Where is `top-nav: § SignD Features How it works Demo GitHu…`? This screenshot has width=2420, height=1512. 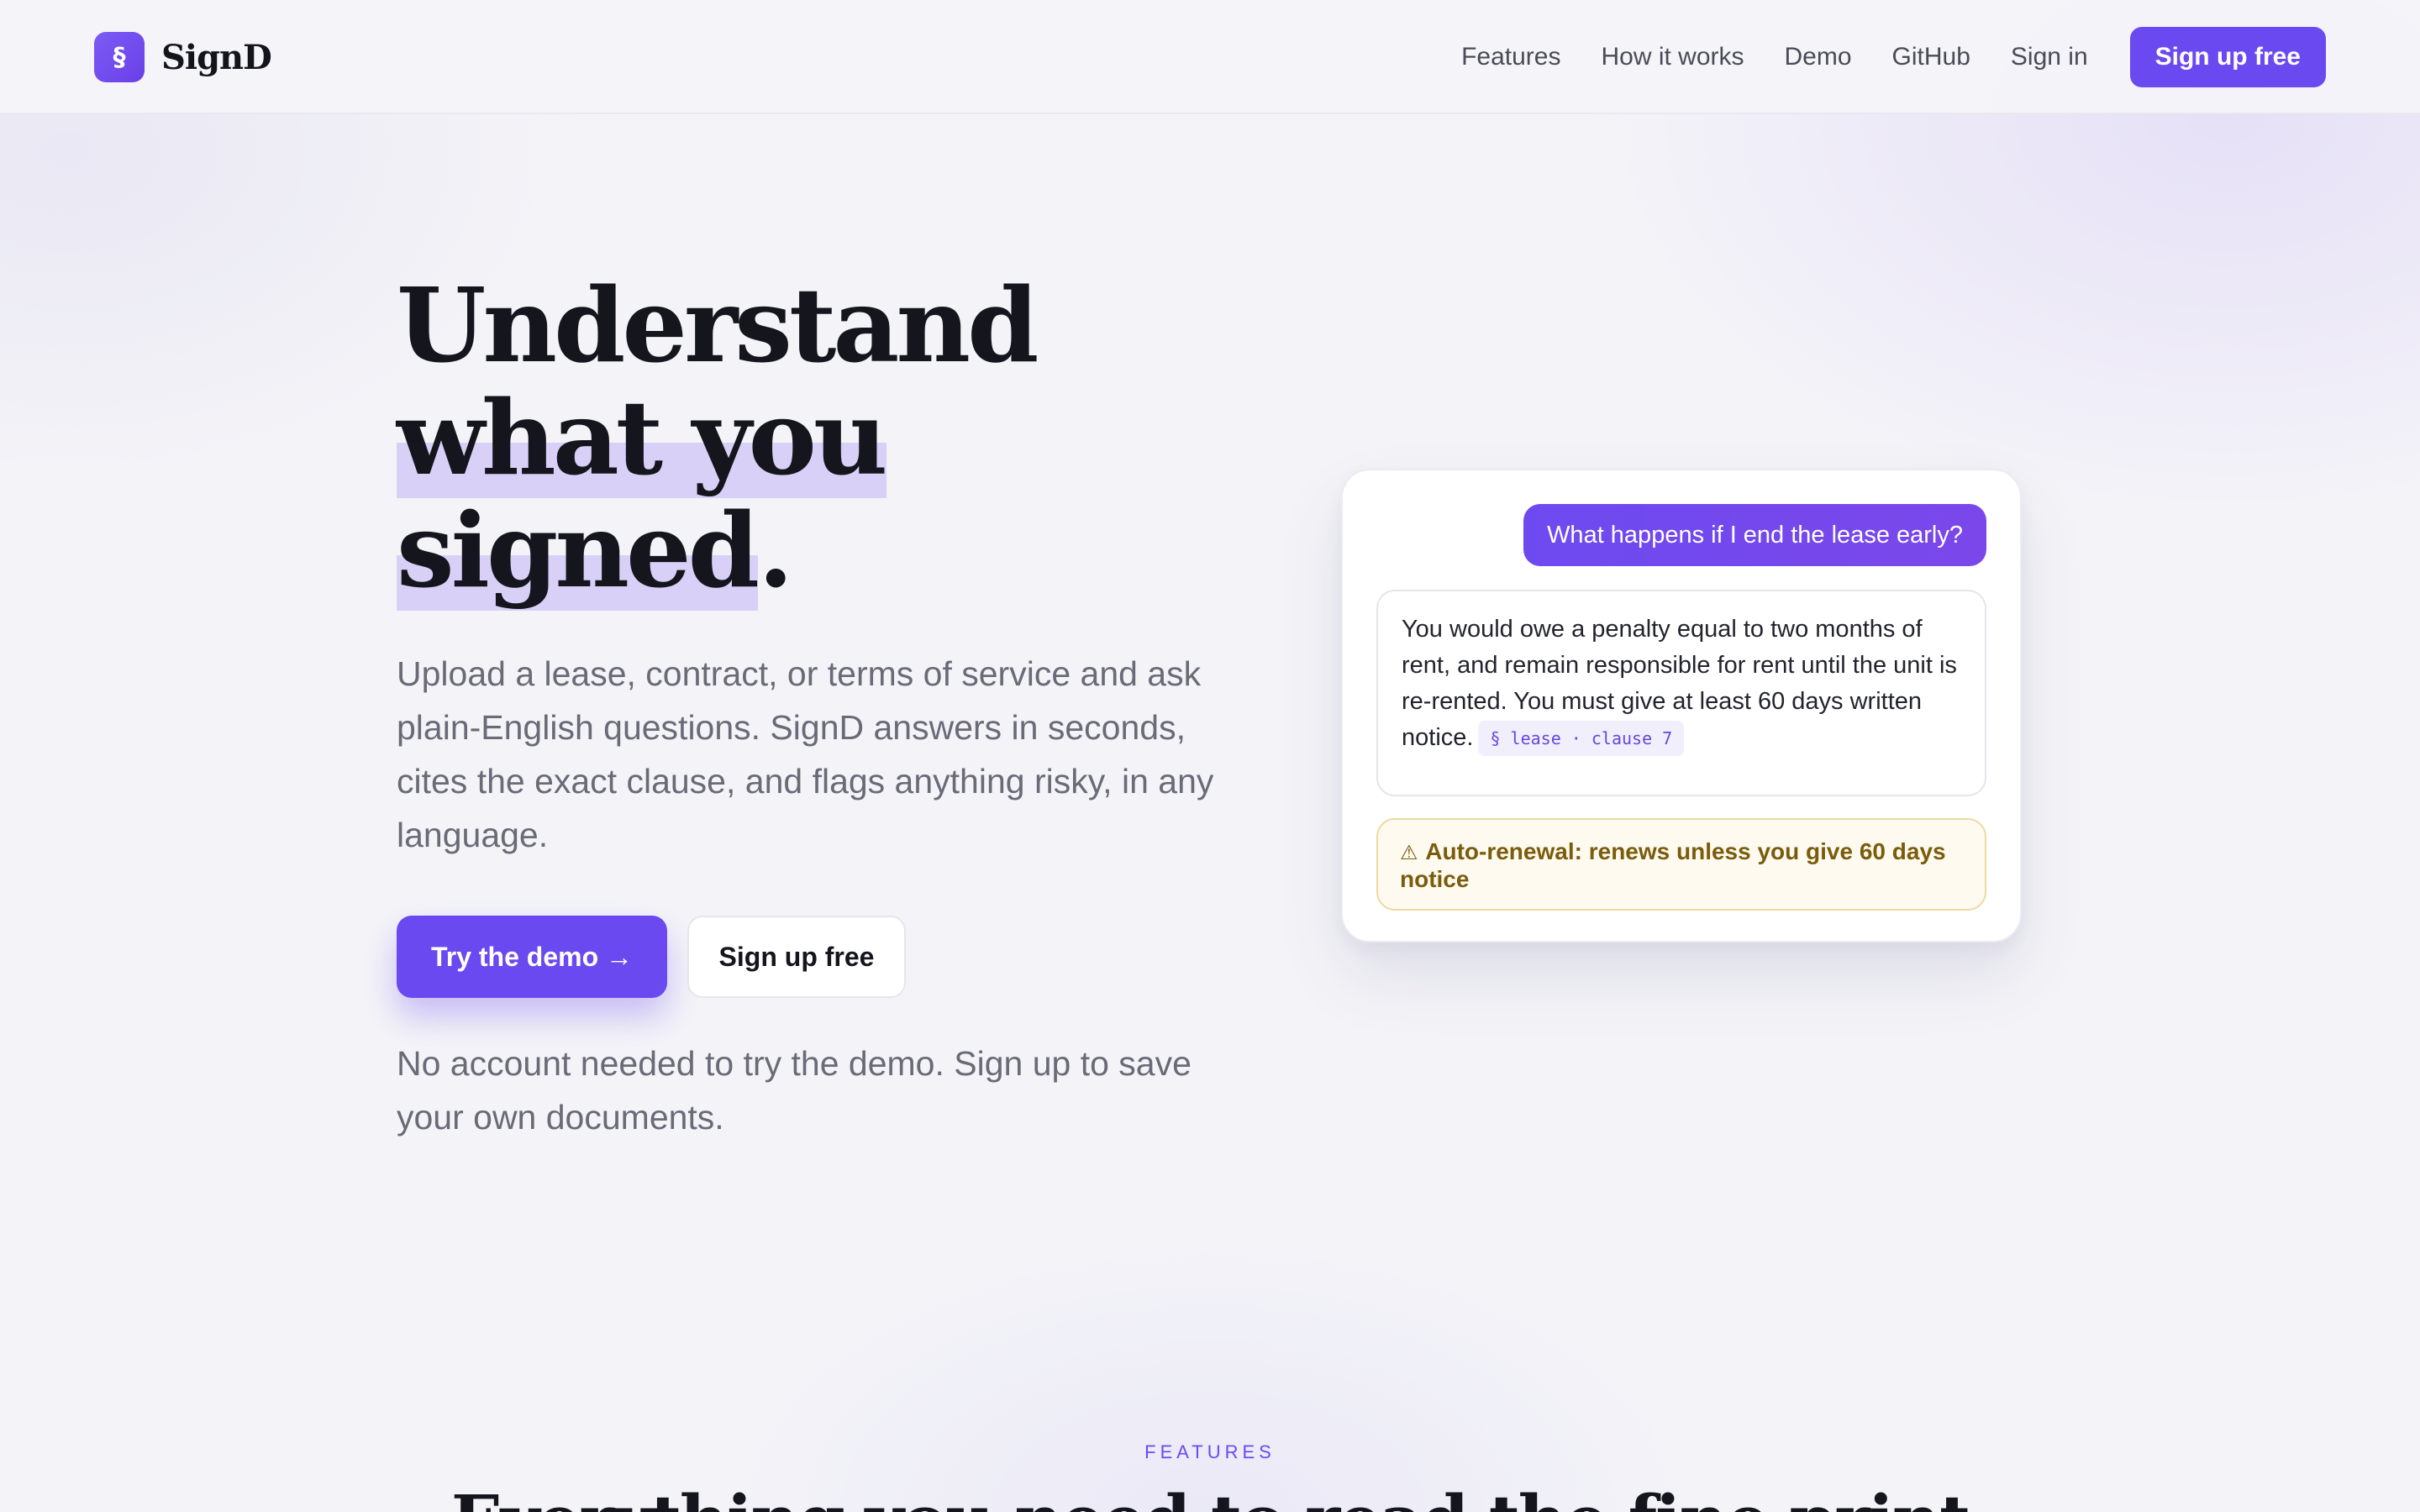 top-nav: § SignD Features How it works Demo GitHu… is located at coordinates (1210, 57).